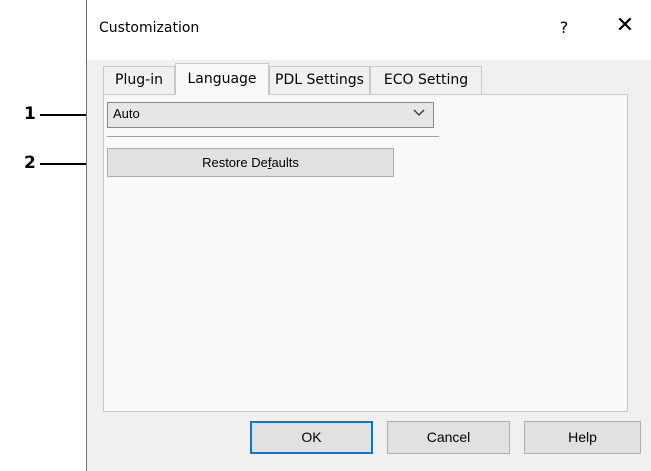 Image resolution: width=651 pixels, height=471 pixels. What do you see at coordinates (285, 162) in the screenshot?
I see `restore-label-suffix: aults` at bounding box center [285, 162].